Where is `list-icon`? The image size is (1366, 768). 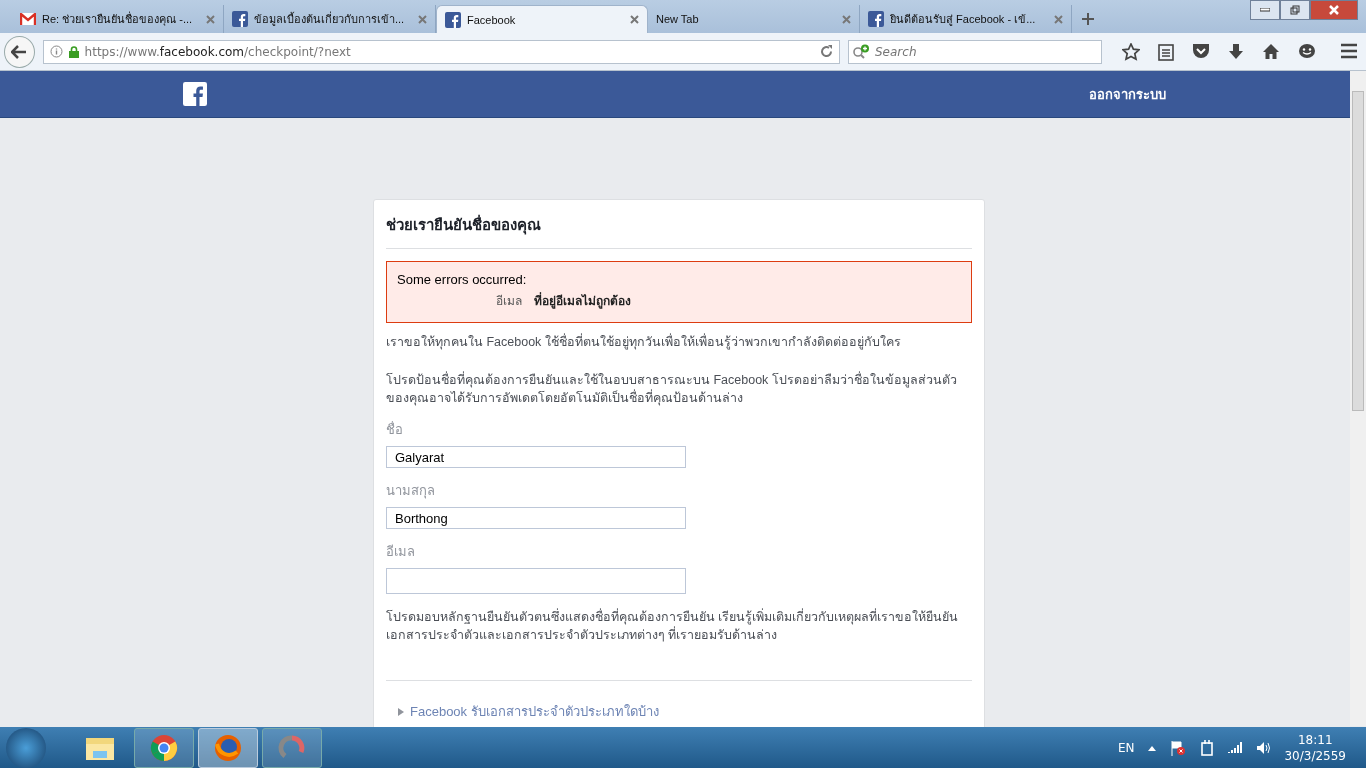
list-icon is located at coordinates (1166, 51).